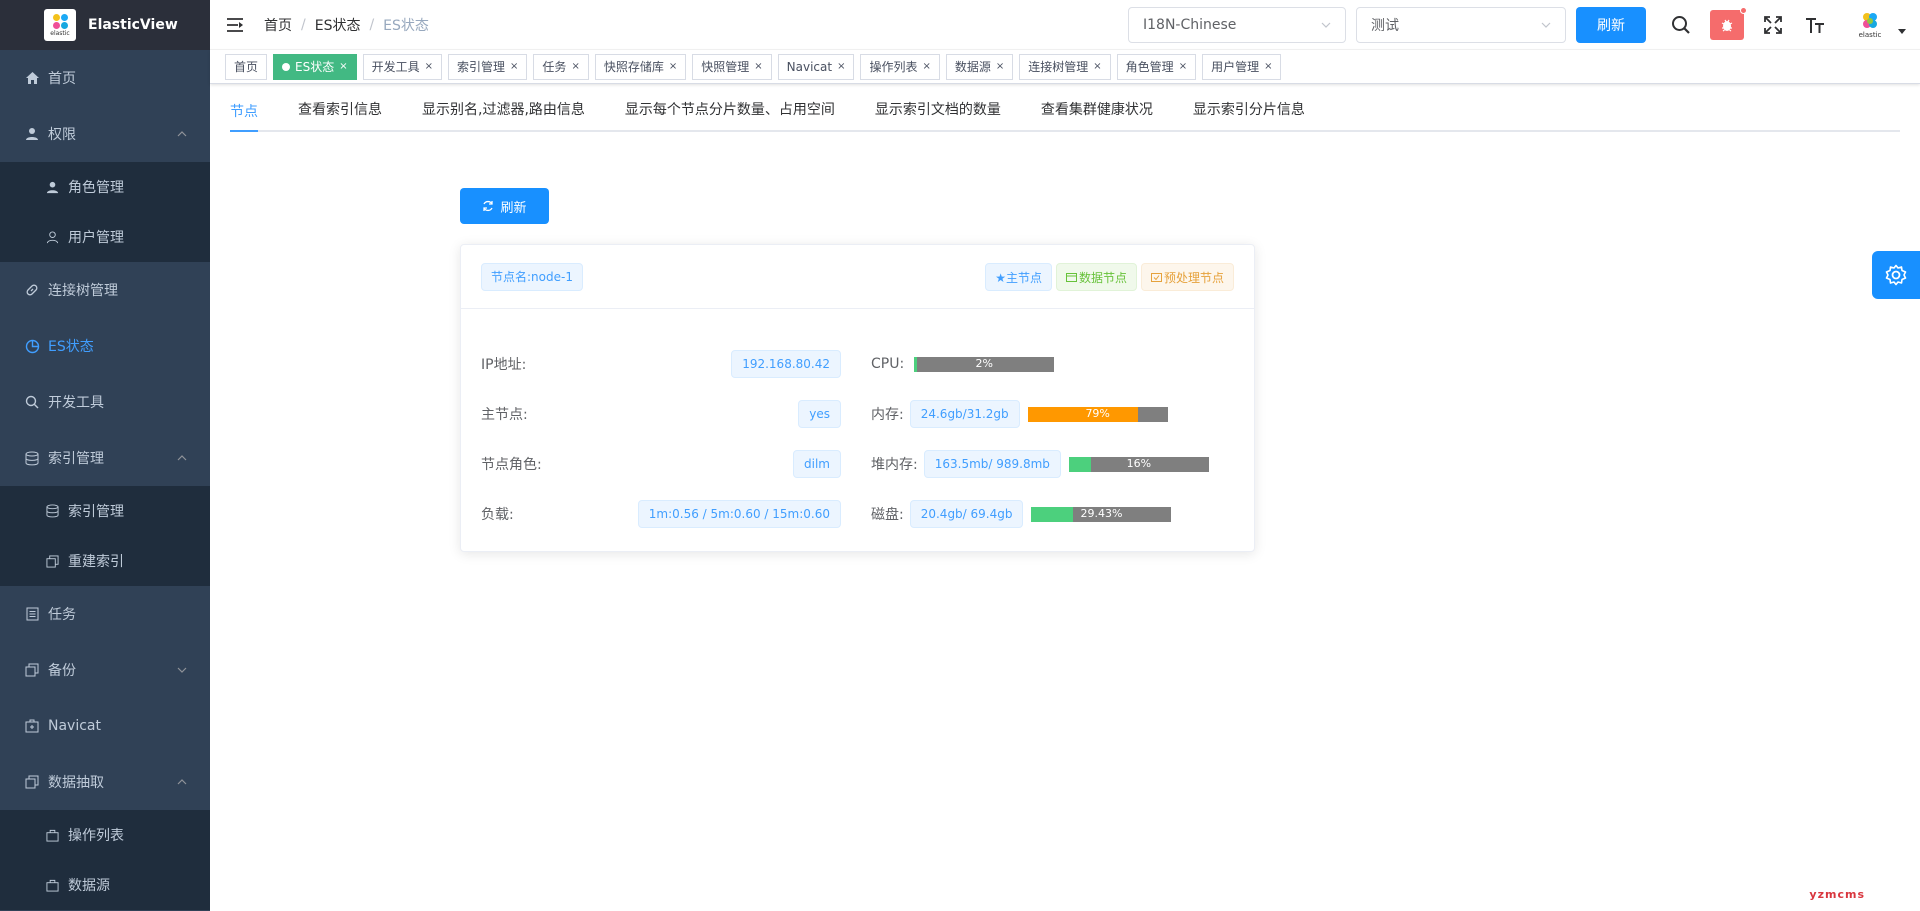 This screenshot has height=911, width=1920. I want to click on tag-9: 数据源 ×, so click(979, 66).